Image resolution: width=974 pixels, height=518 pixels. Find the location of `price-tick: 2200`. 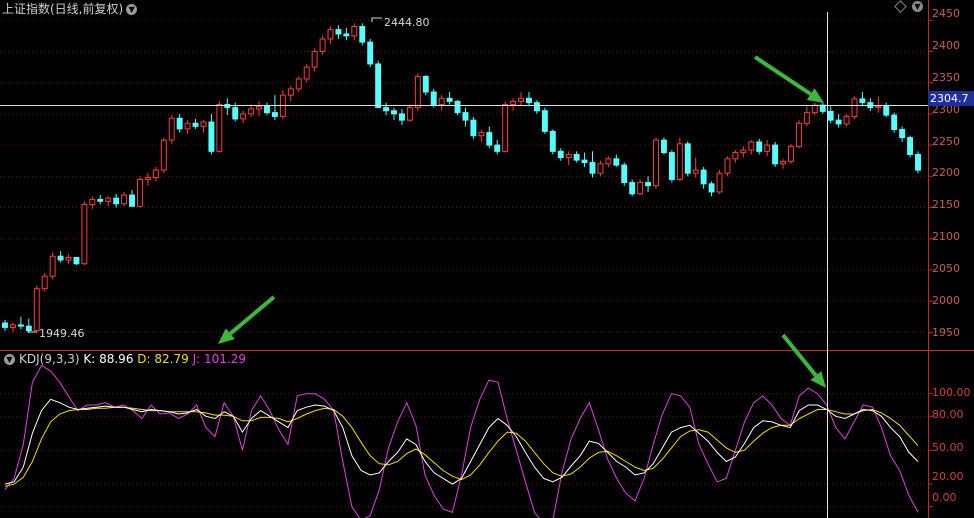

price-tick: 2200 is located at coordinates (946, 172).